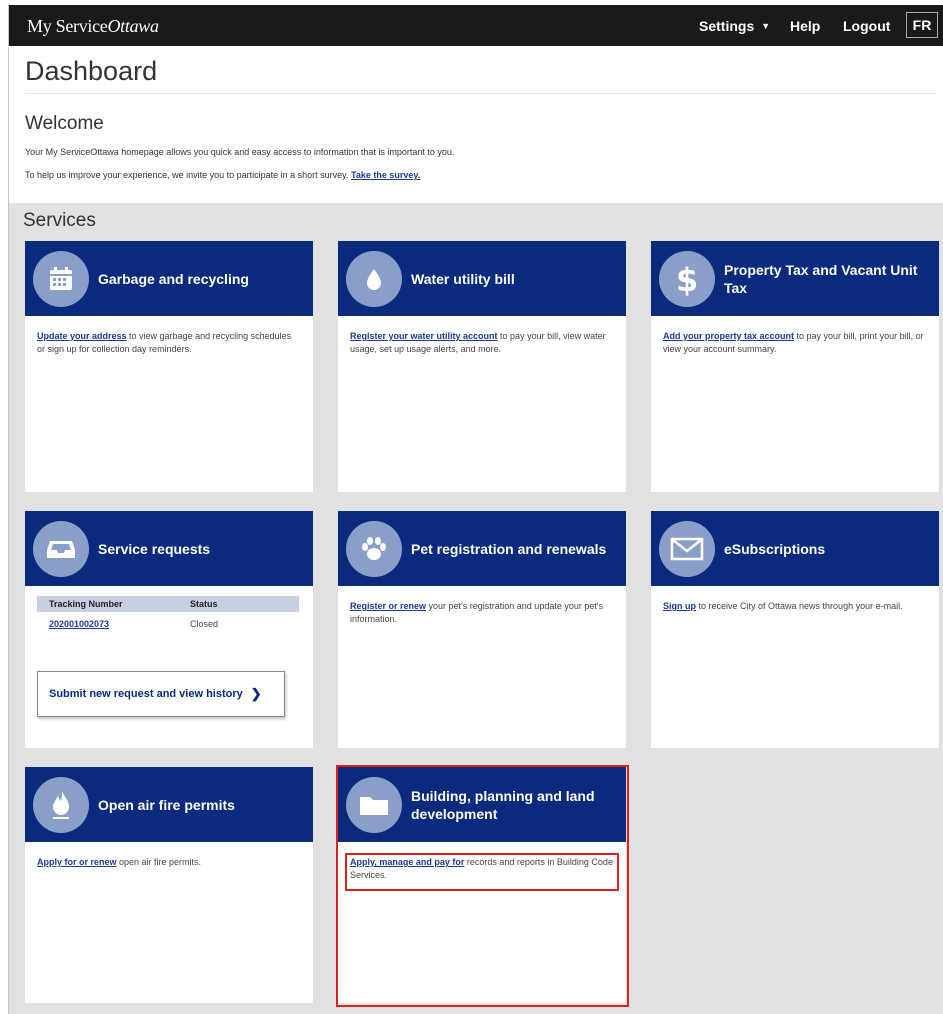 The image size is (943, 1014). I want to click on settings-label: Settings, so click(727, 25).